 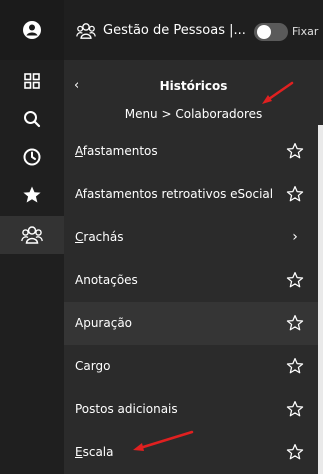 I want to click on access-key: E, so click(x=79, y=452).